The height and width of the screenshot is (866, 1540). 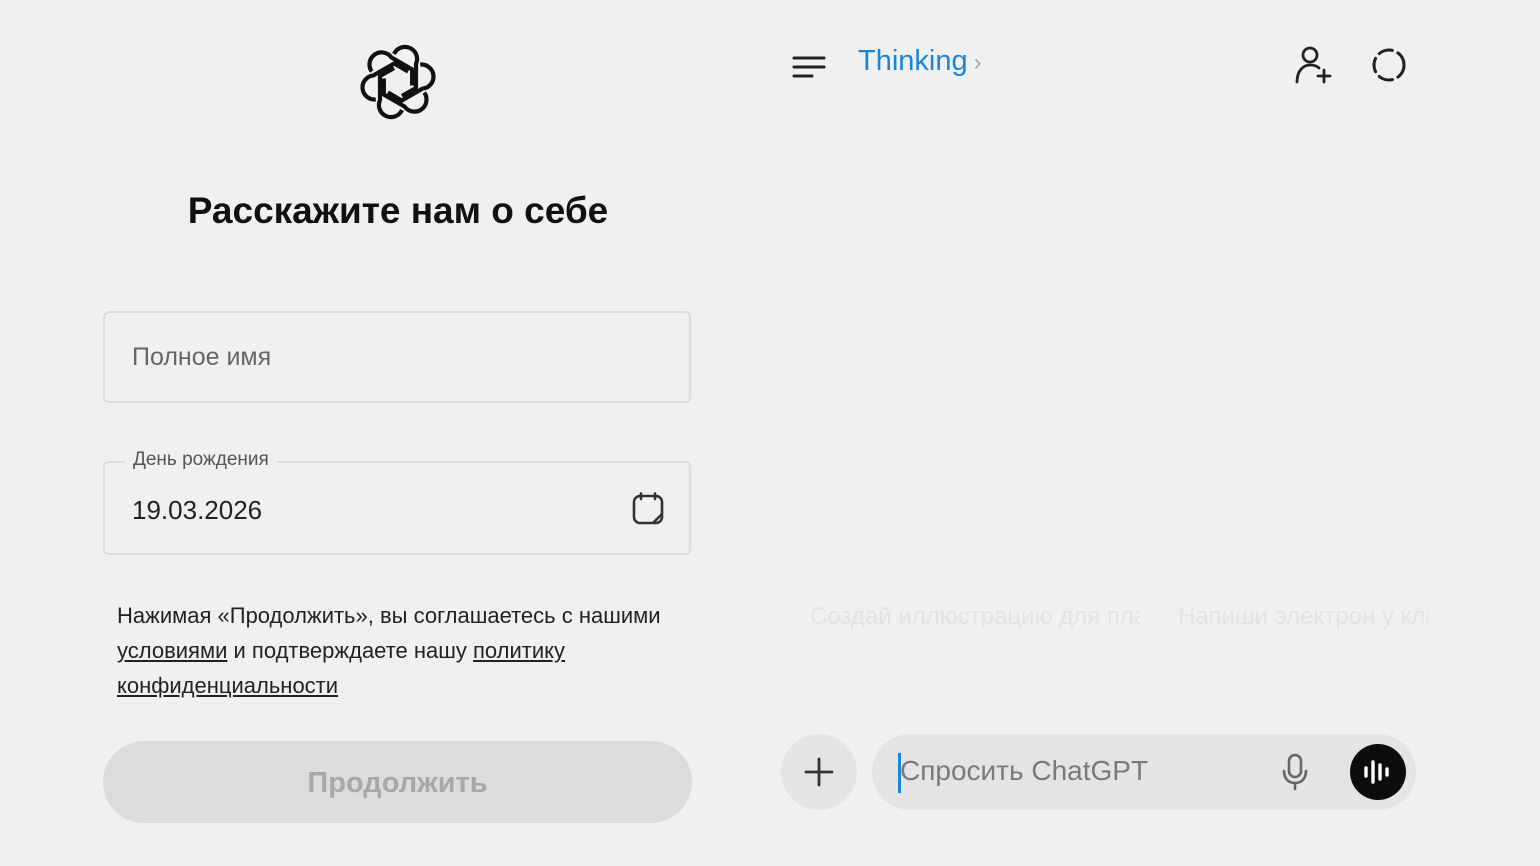 I want to click on chat-input-placeholder: Спросить ChatGPT, so click(x=1024, y=770).